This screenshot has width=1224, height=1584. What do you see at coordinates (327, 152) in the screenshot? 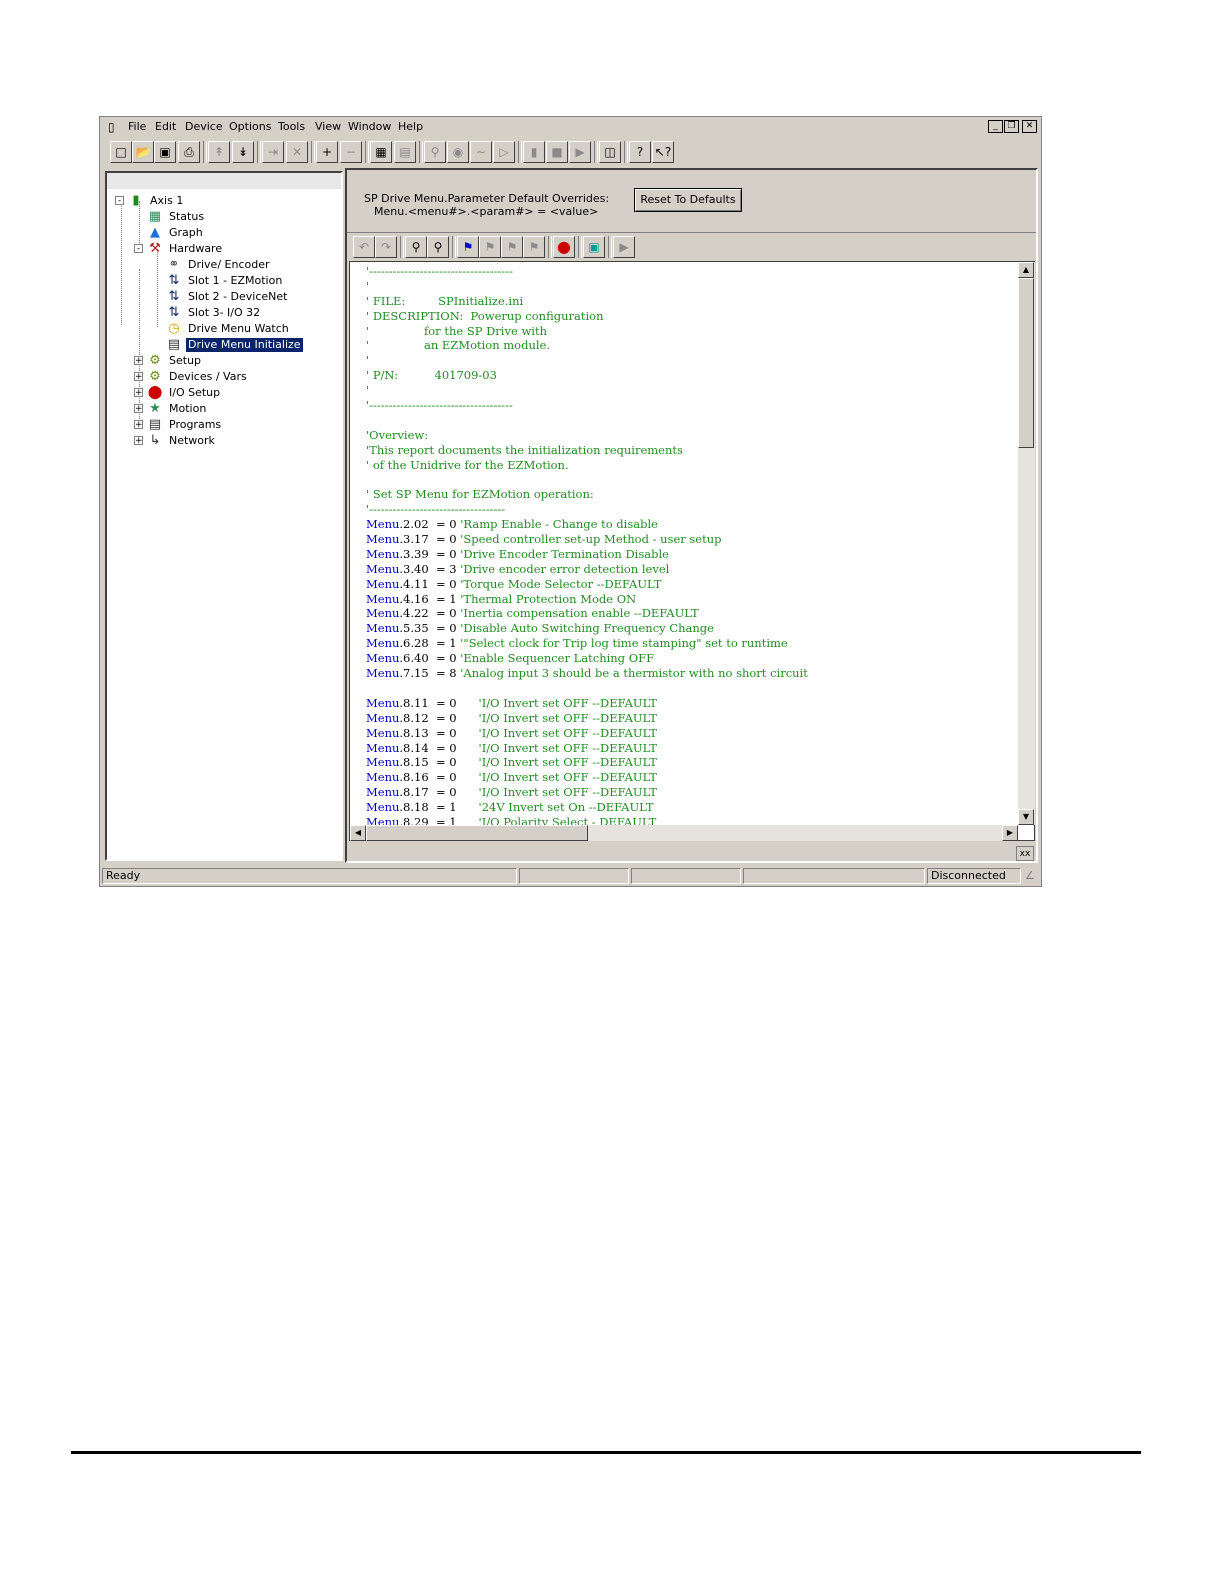
I see `add-axis-icon: +` at bounding box center [327, 152].